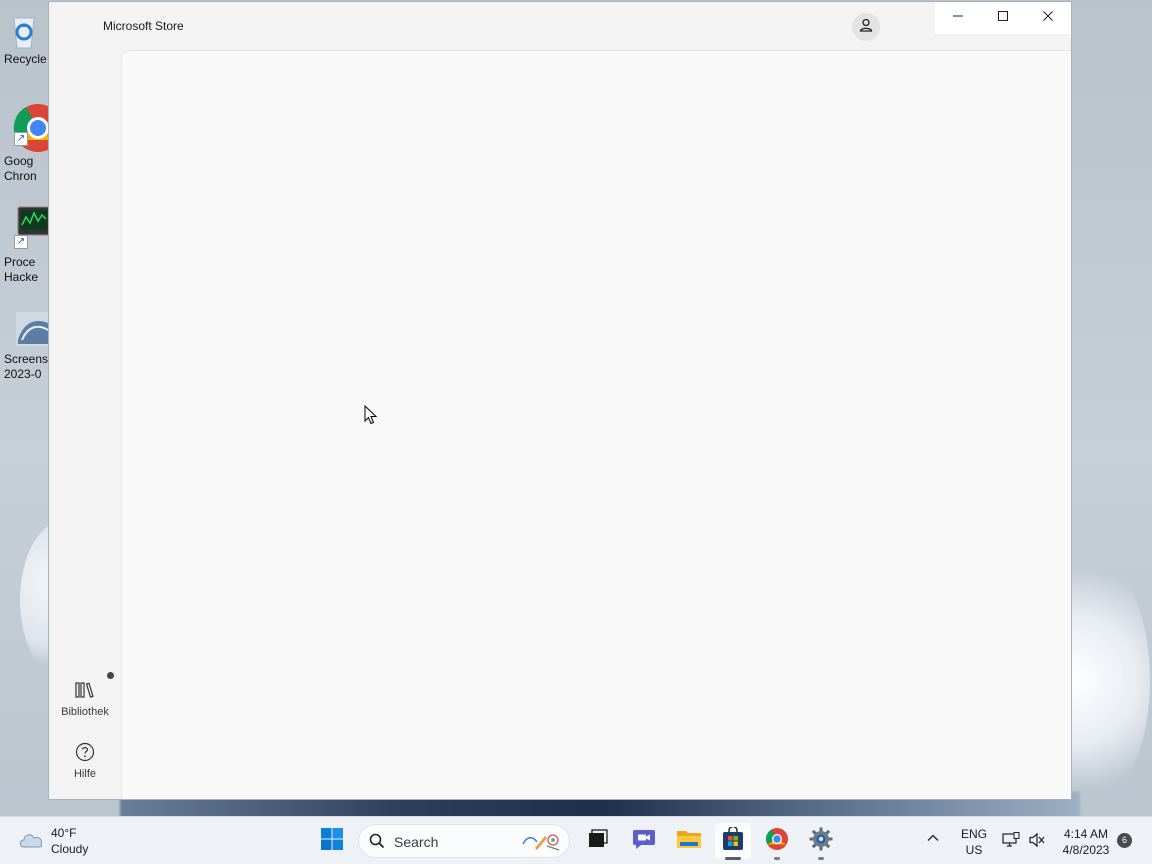 Image resolution: width=1152 pixels, height=864 pixels. I want to click on maximize-icon, so click(1003, 18).